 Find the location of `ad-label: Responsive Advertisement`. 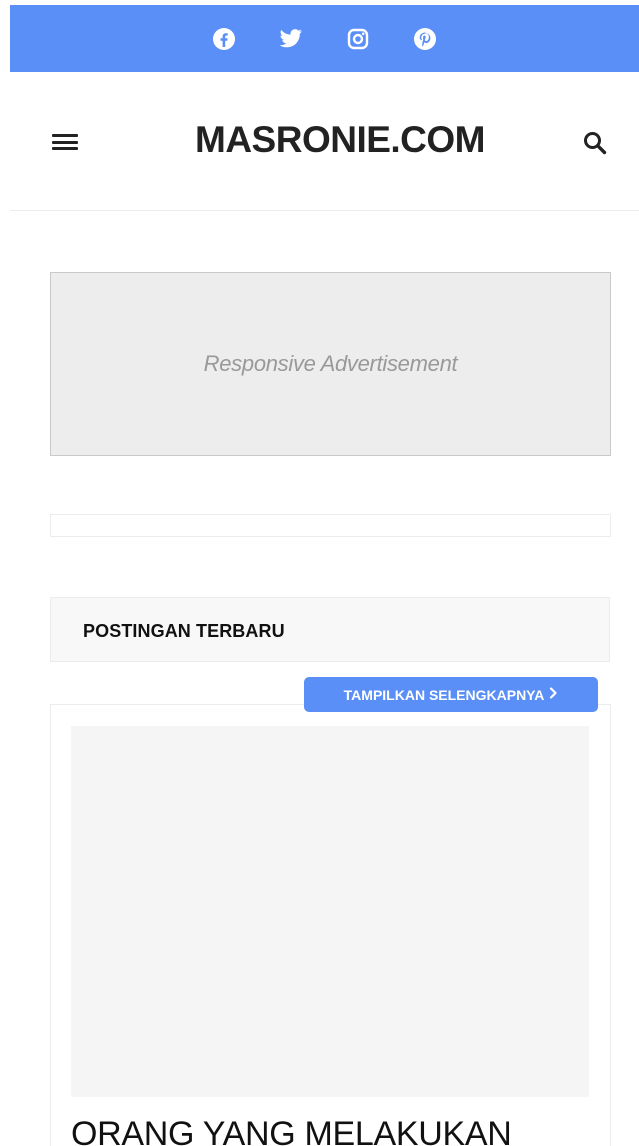

ad-label: Responsive Advertisement is located at coordinates (330, 363).